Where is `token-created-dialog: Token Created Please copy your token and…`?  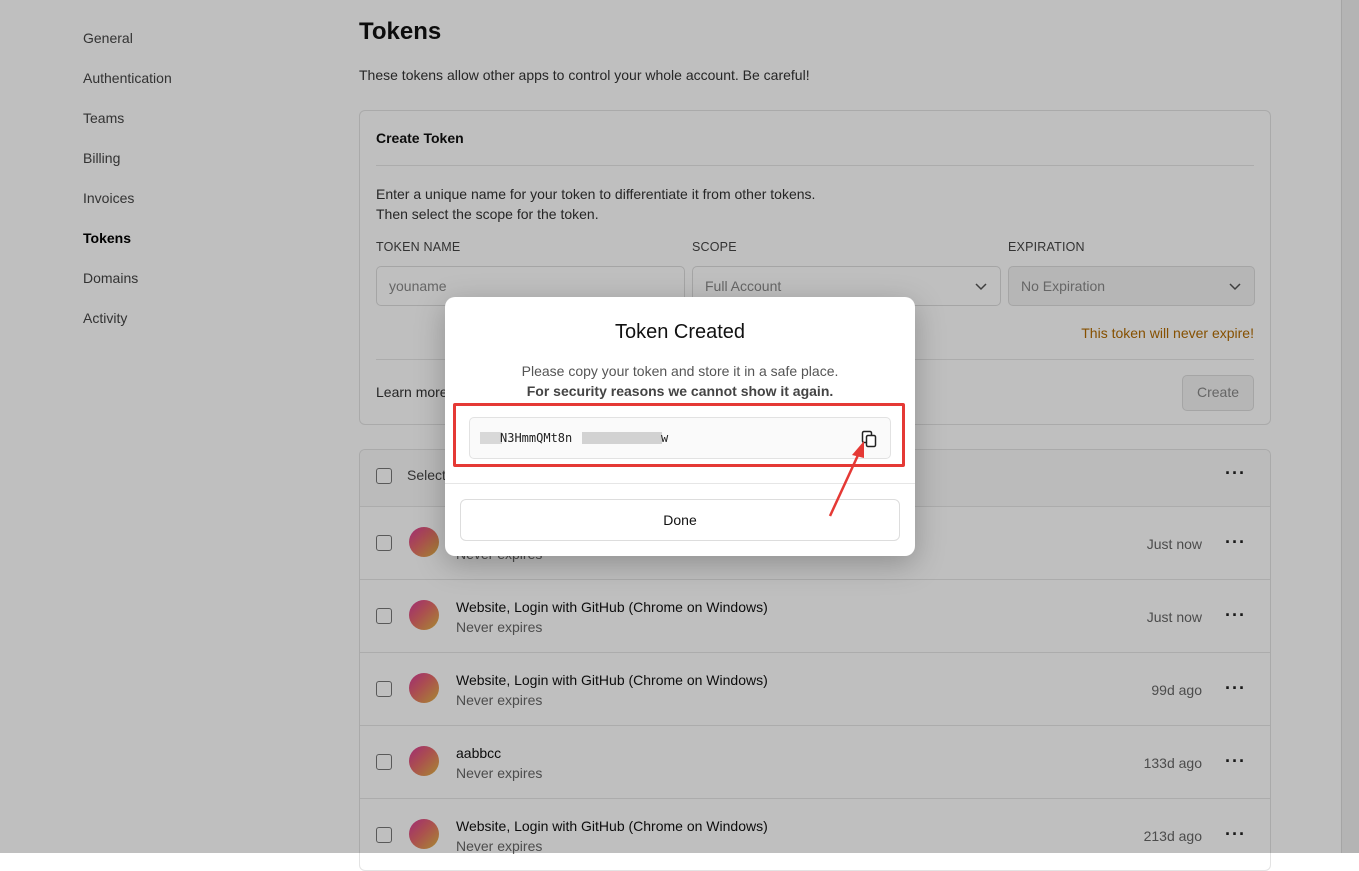 token-created-dialog: Token Created Please copy your token and… is located at coordinates (680, 426).